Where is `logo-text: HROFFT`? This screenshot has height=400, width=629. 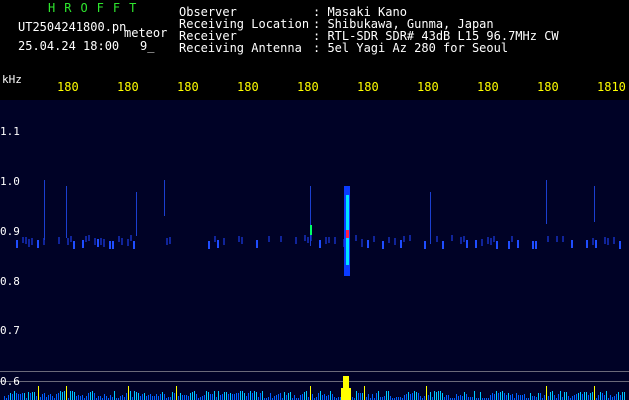 logo-text: HROFFT is located at coordinates (97, 8).